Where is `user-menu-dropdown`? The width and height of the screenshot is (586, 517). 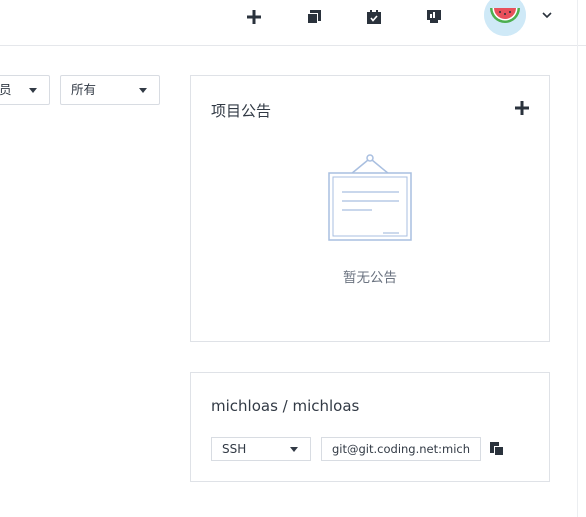 user-menu-dropdown is located at coordinates (547, 14).